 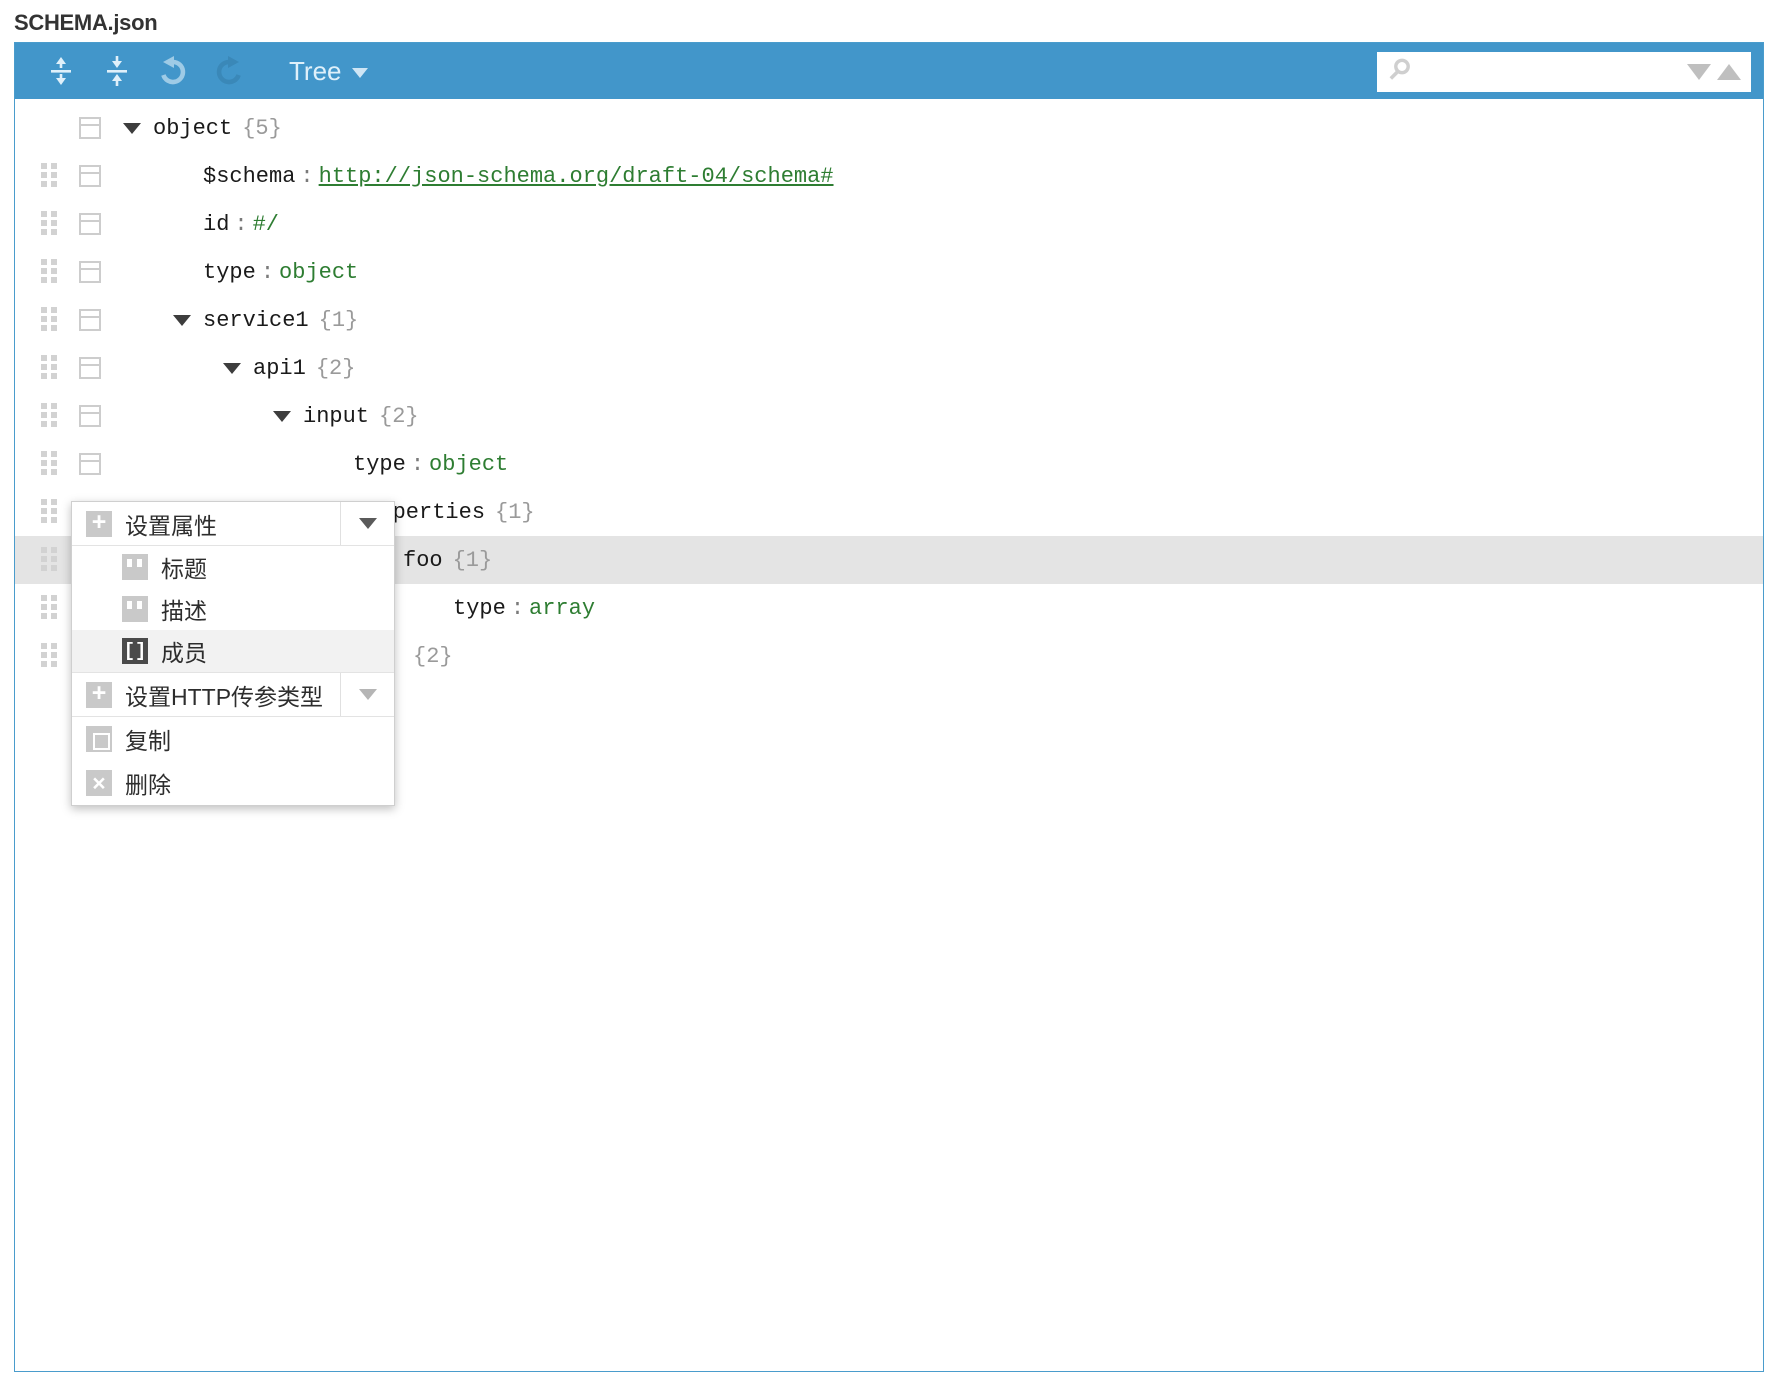 I want to click on context-menu-item-items: 成员, so click(x=233, y=651).